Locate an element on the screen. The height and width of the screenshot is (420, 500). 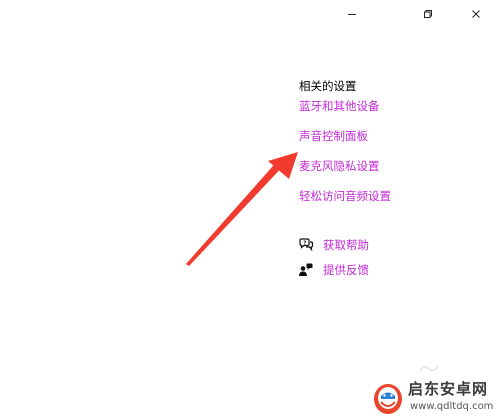
minimize-button is located at coordinates (352, 14).